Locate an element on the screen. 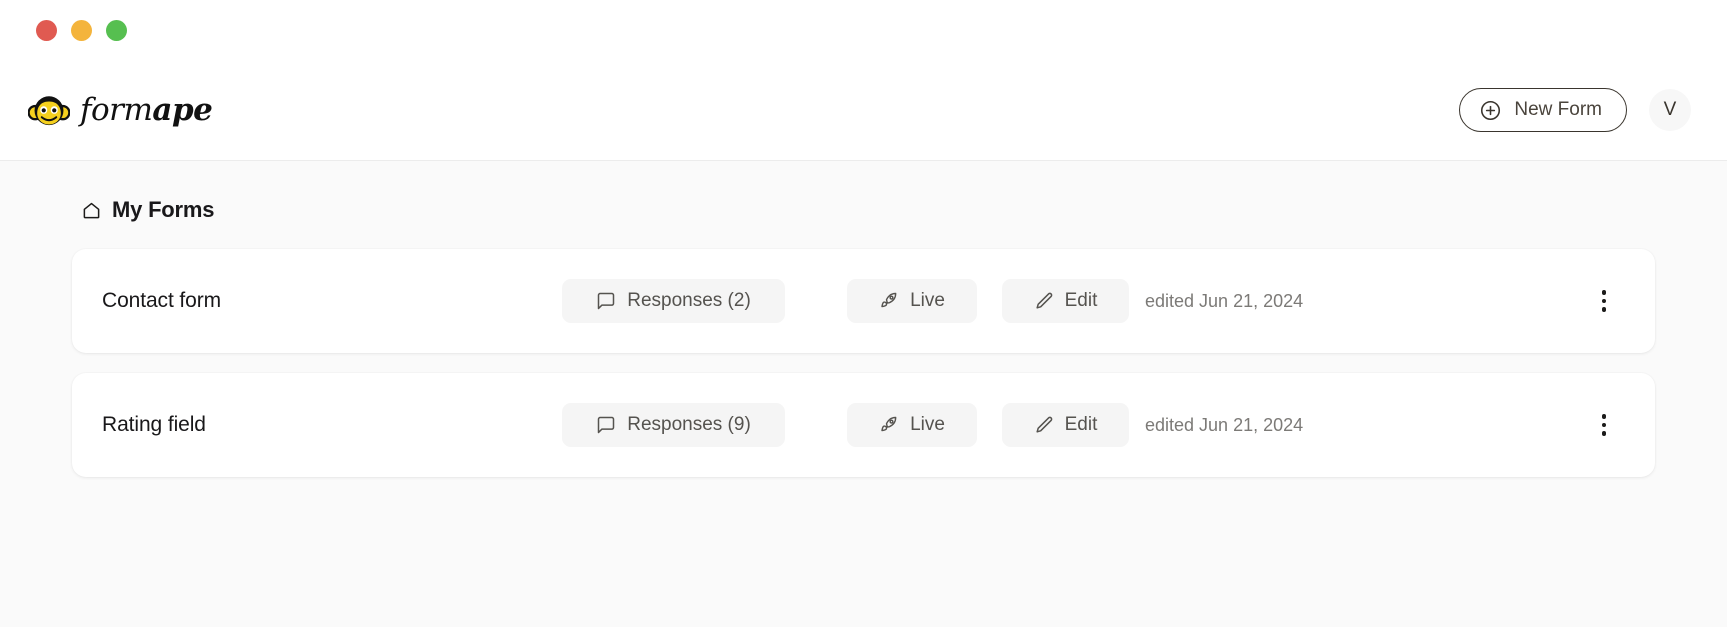 The width and height of the screenshot is (1727, 628). brand-wordmark: formape is located at coordinates (146, 110).